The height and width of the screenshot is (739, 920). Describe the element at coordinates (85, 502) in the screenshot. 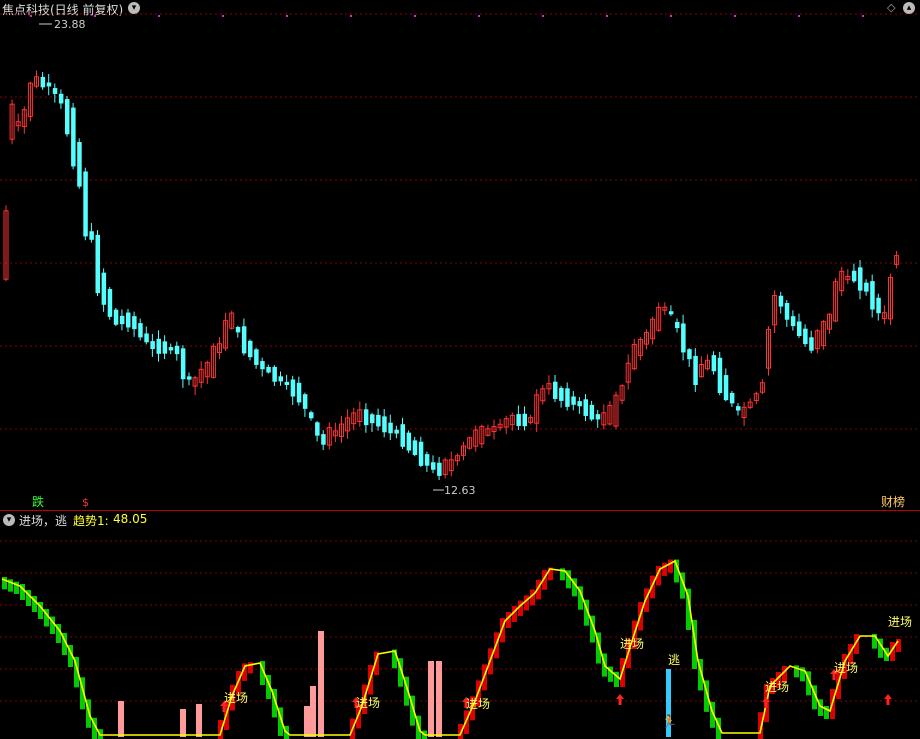

I see `rise-arrow-icon: $` at that location.